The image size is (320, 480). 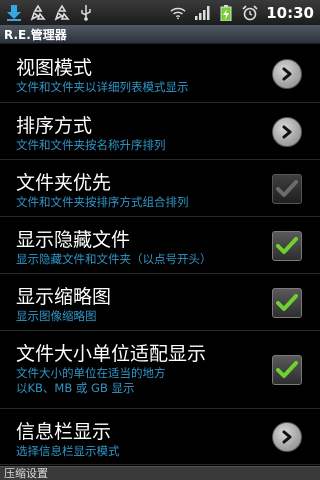 What do you see at coordinates (160, 131) in the screenshot?
I see `preference-row: 排序方式 文件和文件夹按名称升序排列` at bounding box center [160, 131].